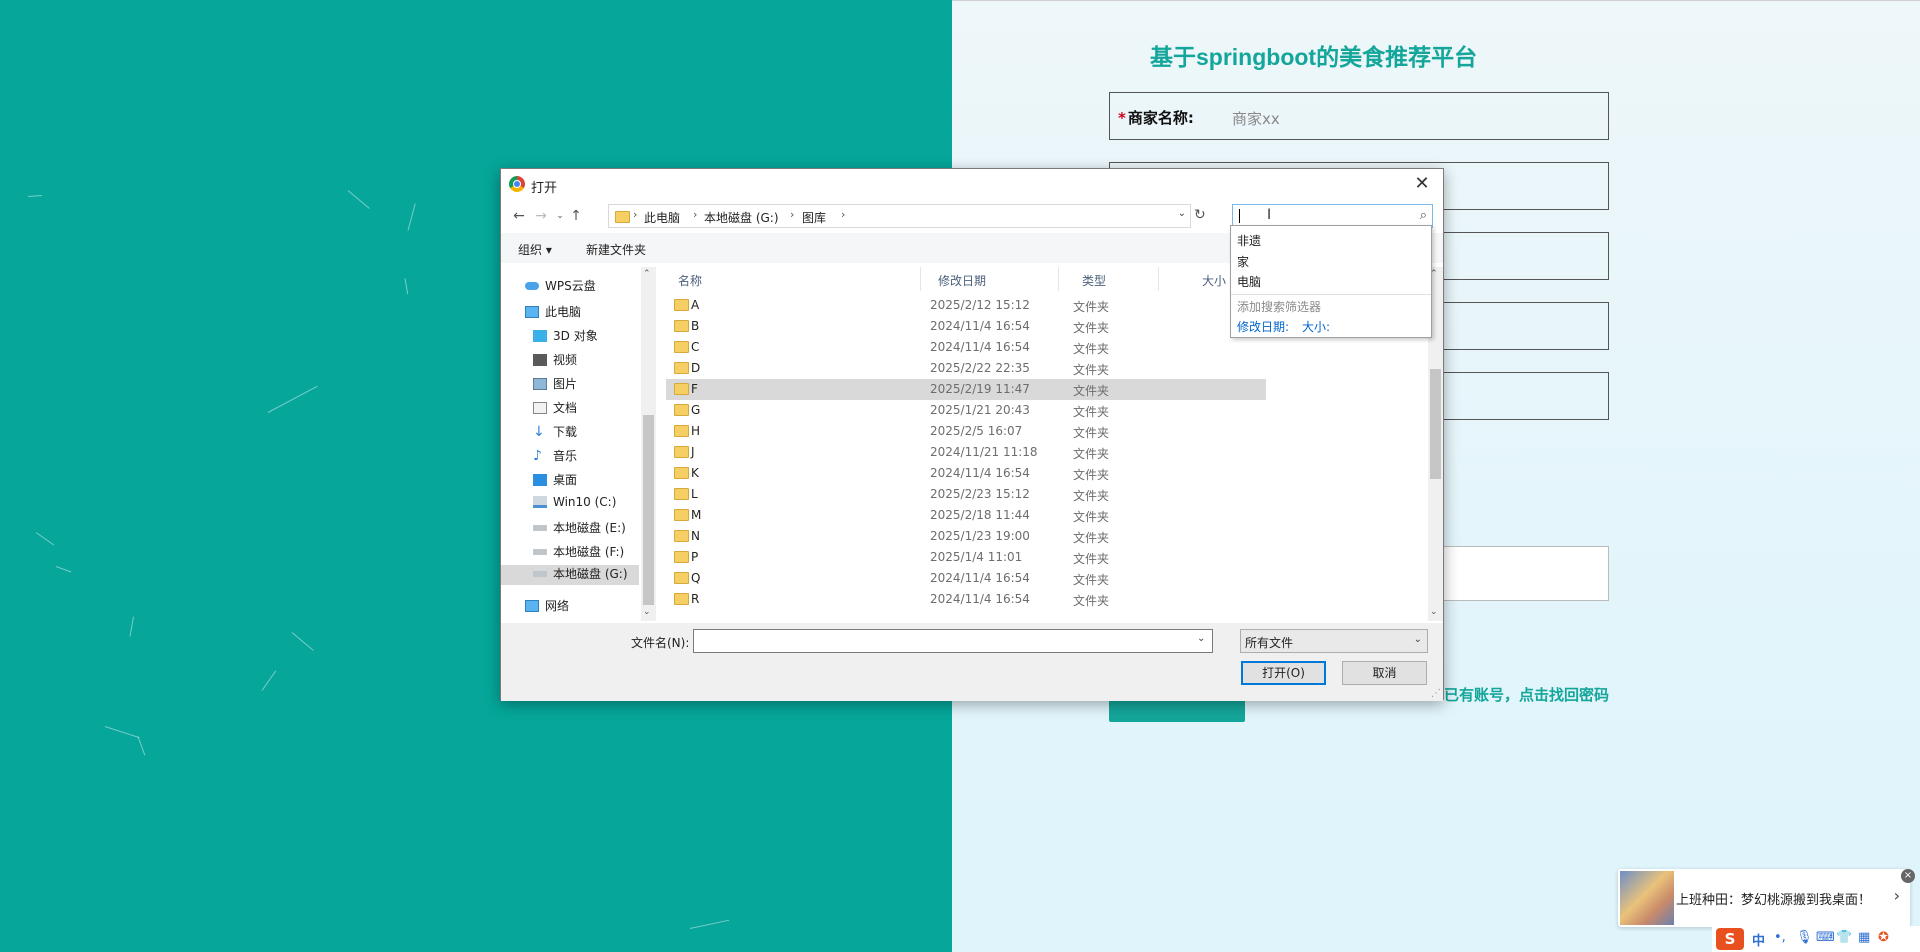  What do you see at coordinates (1526, 694) in the screenshot?
I see `find-password-link: 已有账号，点击找回密码` at bounding box center [1526, 694].